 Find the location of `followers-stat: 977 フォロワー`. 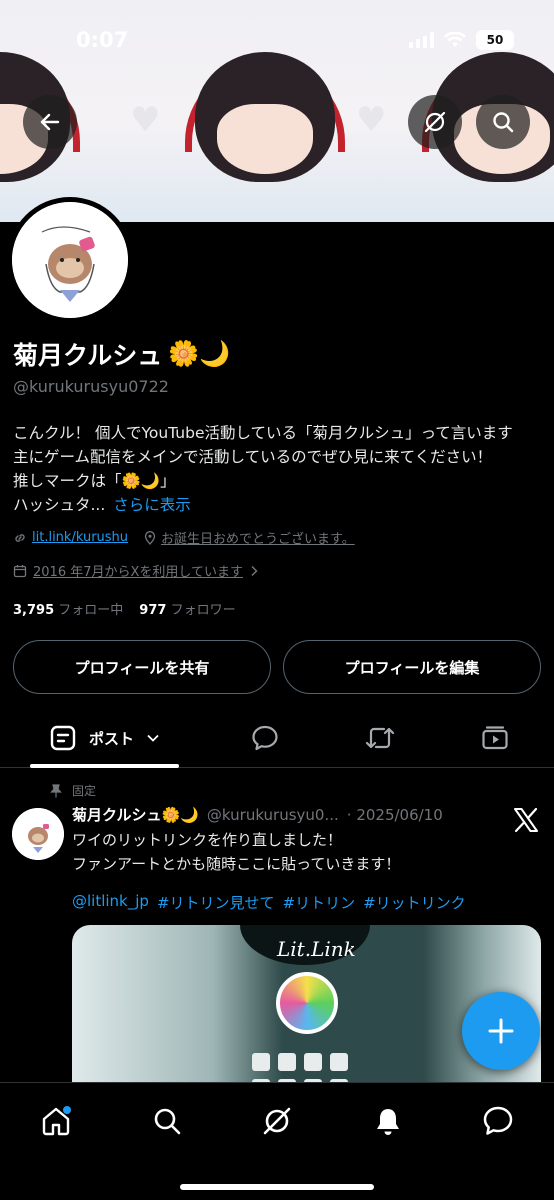

followers-stat: 977 フォロワー is located at coordinates (187, 608).